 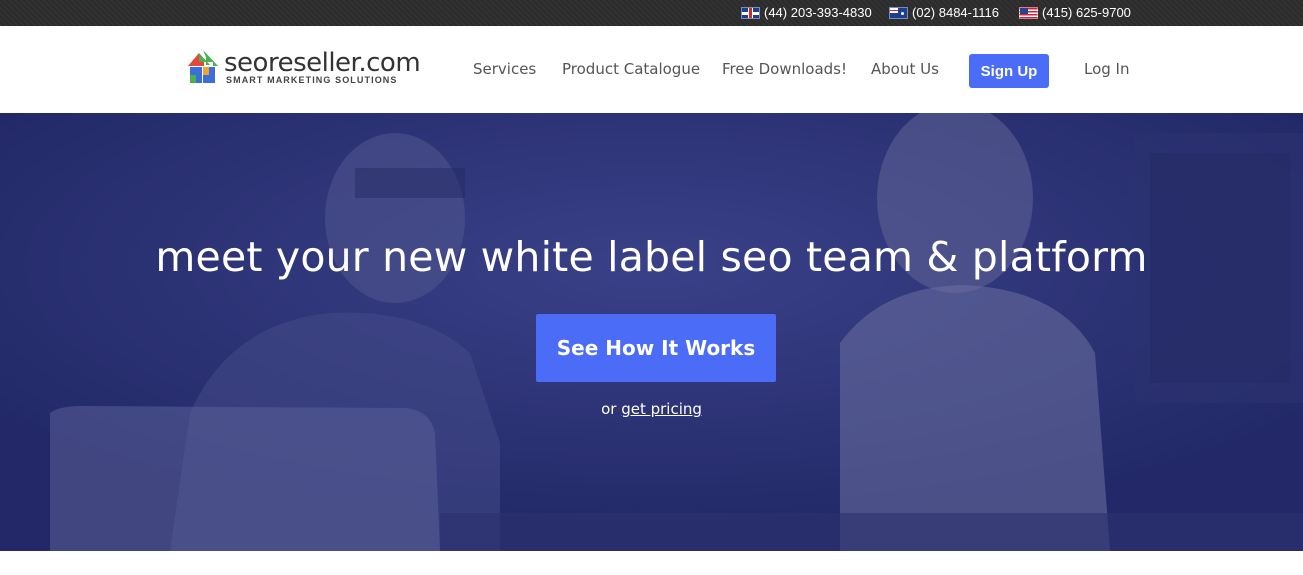 I want to click on phone-au: (02) 8484-1116, so click(x=944, y=12).